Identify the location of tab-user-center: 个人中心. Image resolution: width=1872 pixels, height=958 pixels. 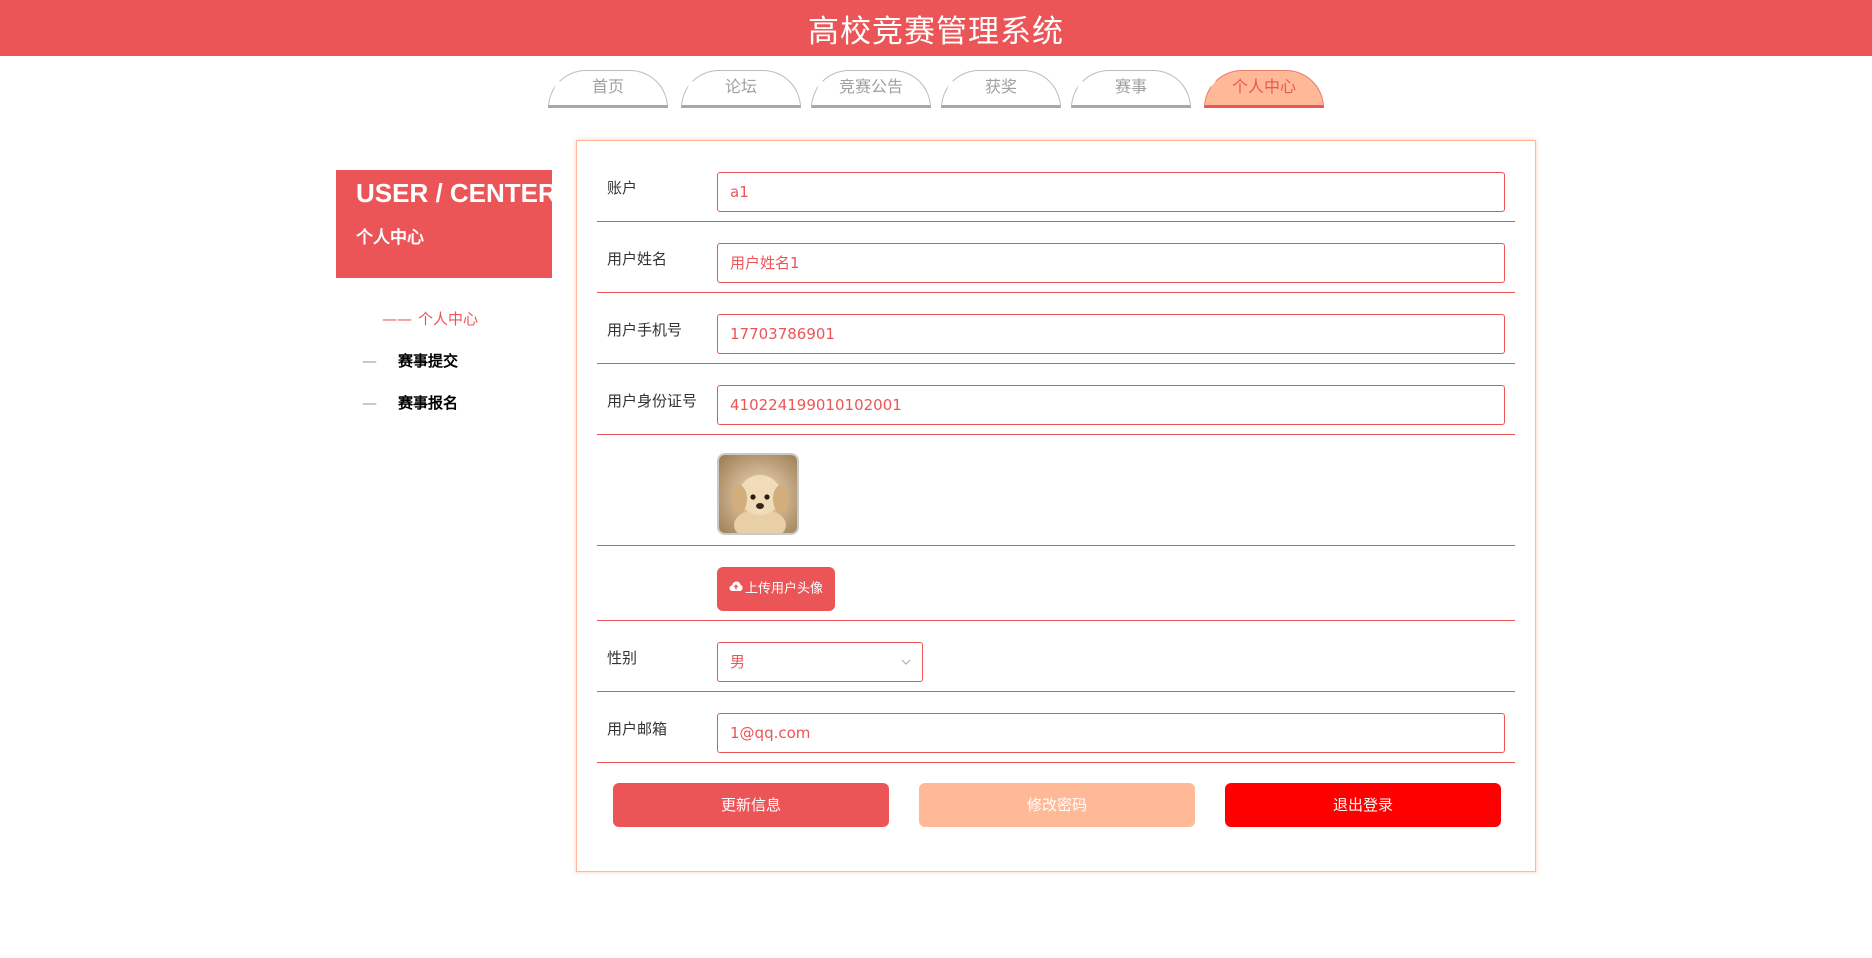
(1264, 89).